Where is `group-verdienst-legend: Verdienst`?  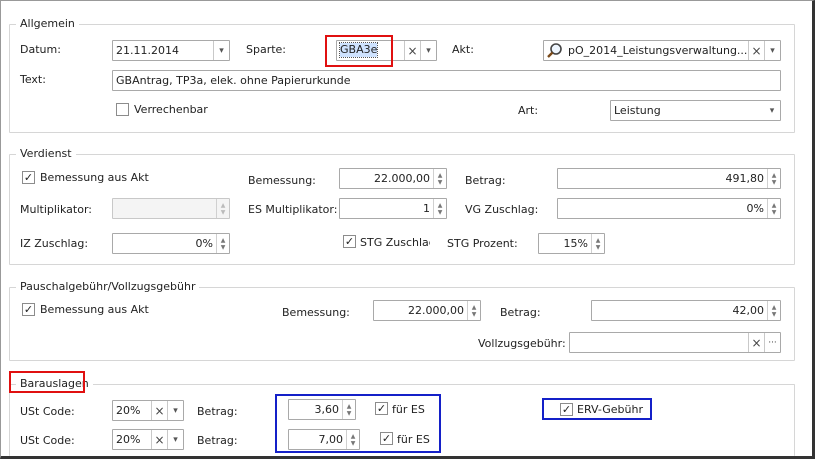 group-verdienst-legend: Verdienst is located at coordinates (46, 154).